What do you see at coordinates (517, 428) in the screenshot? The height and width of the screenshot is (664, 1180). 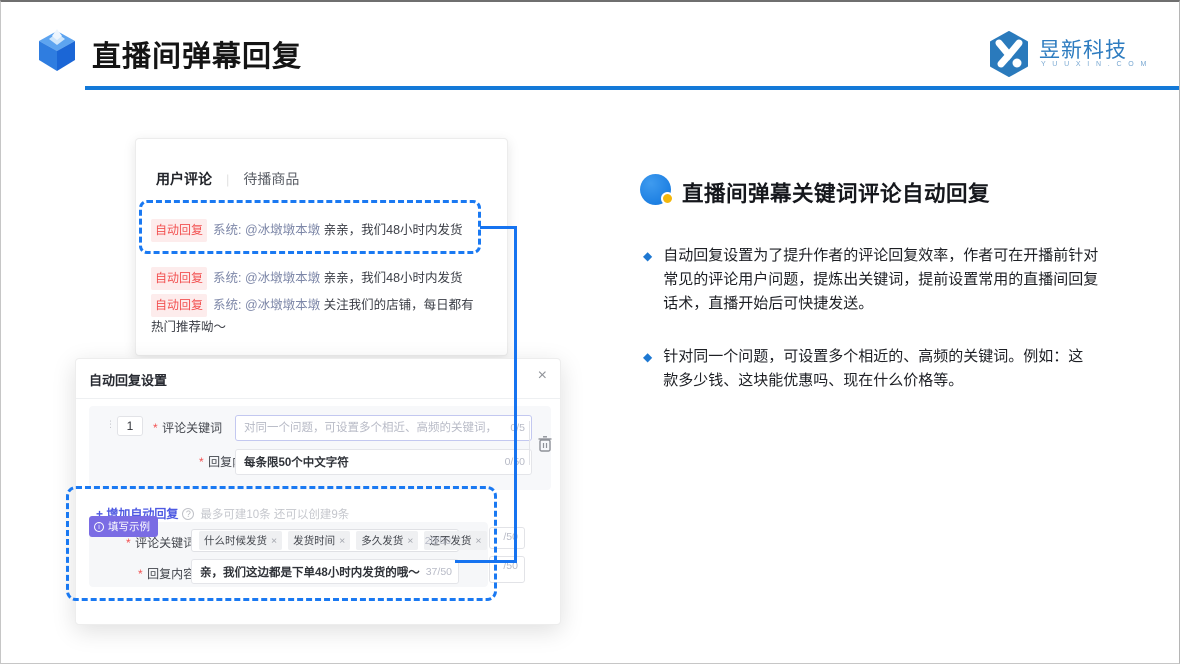 I see `keyword-counter: 0/5` at bounding box center [517, 428].